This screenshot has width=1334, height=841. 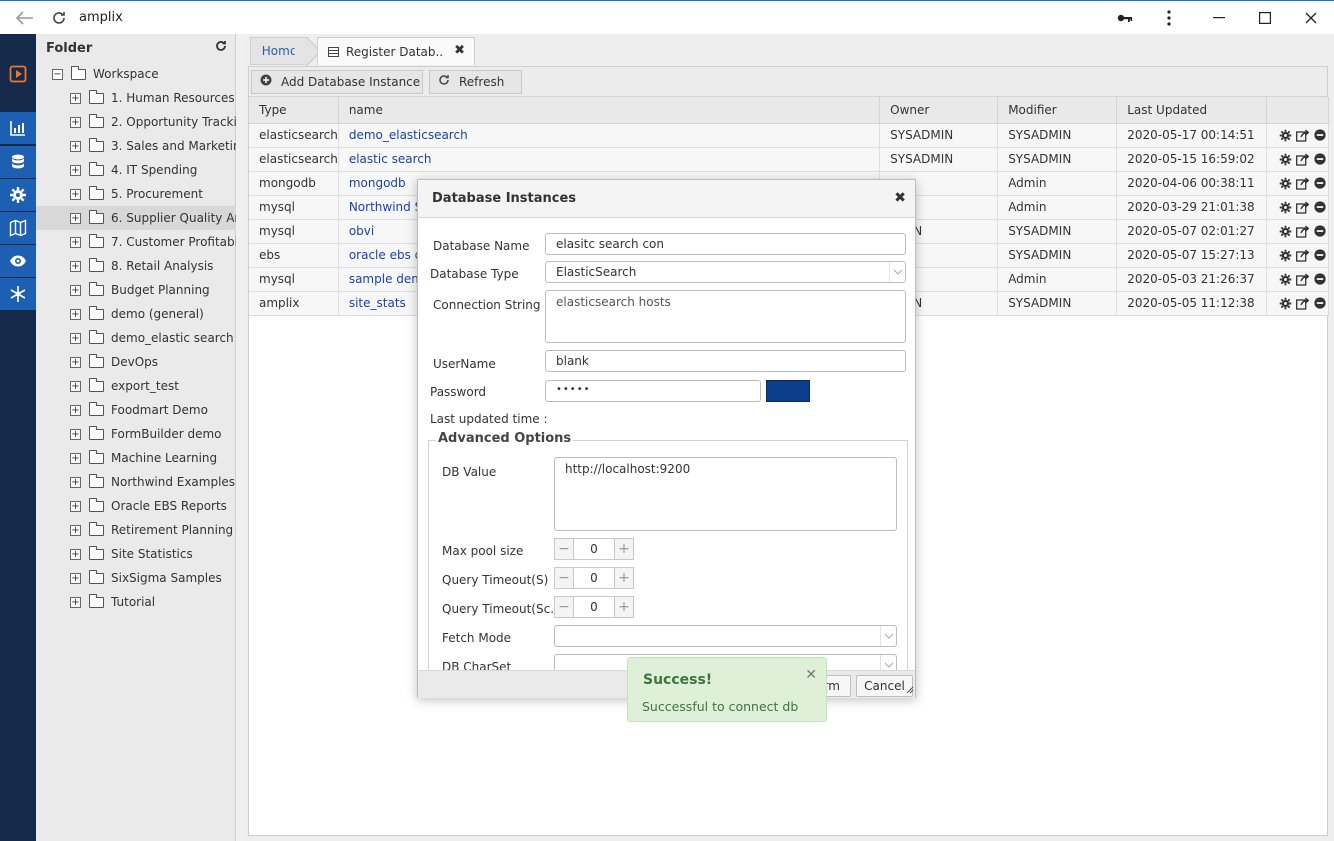 I want to click on folder-tree-item: + demo (general), so click(x=136, y=314).